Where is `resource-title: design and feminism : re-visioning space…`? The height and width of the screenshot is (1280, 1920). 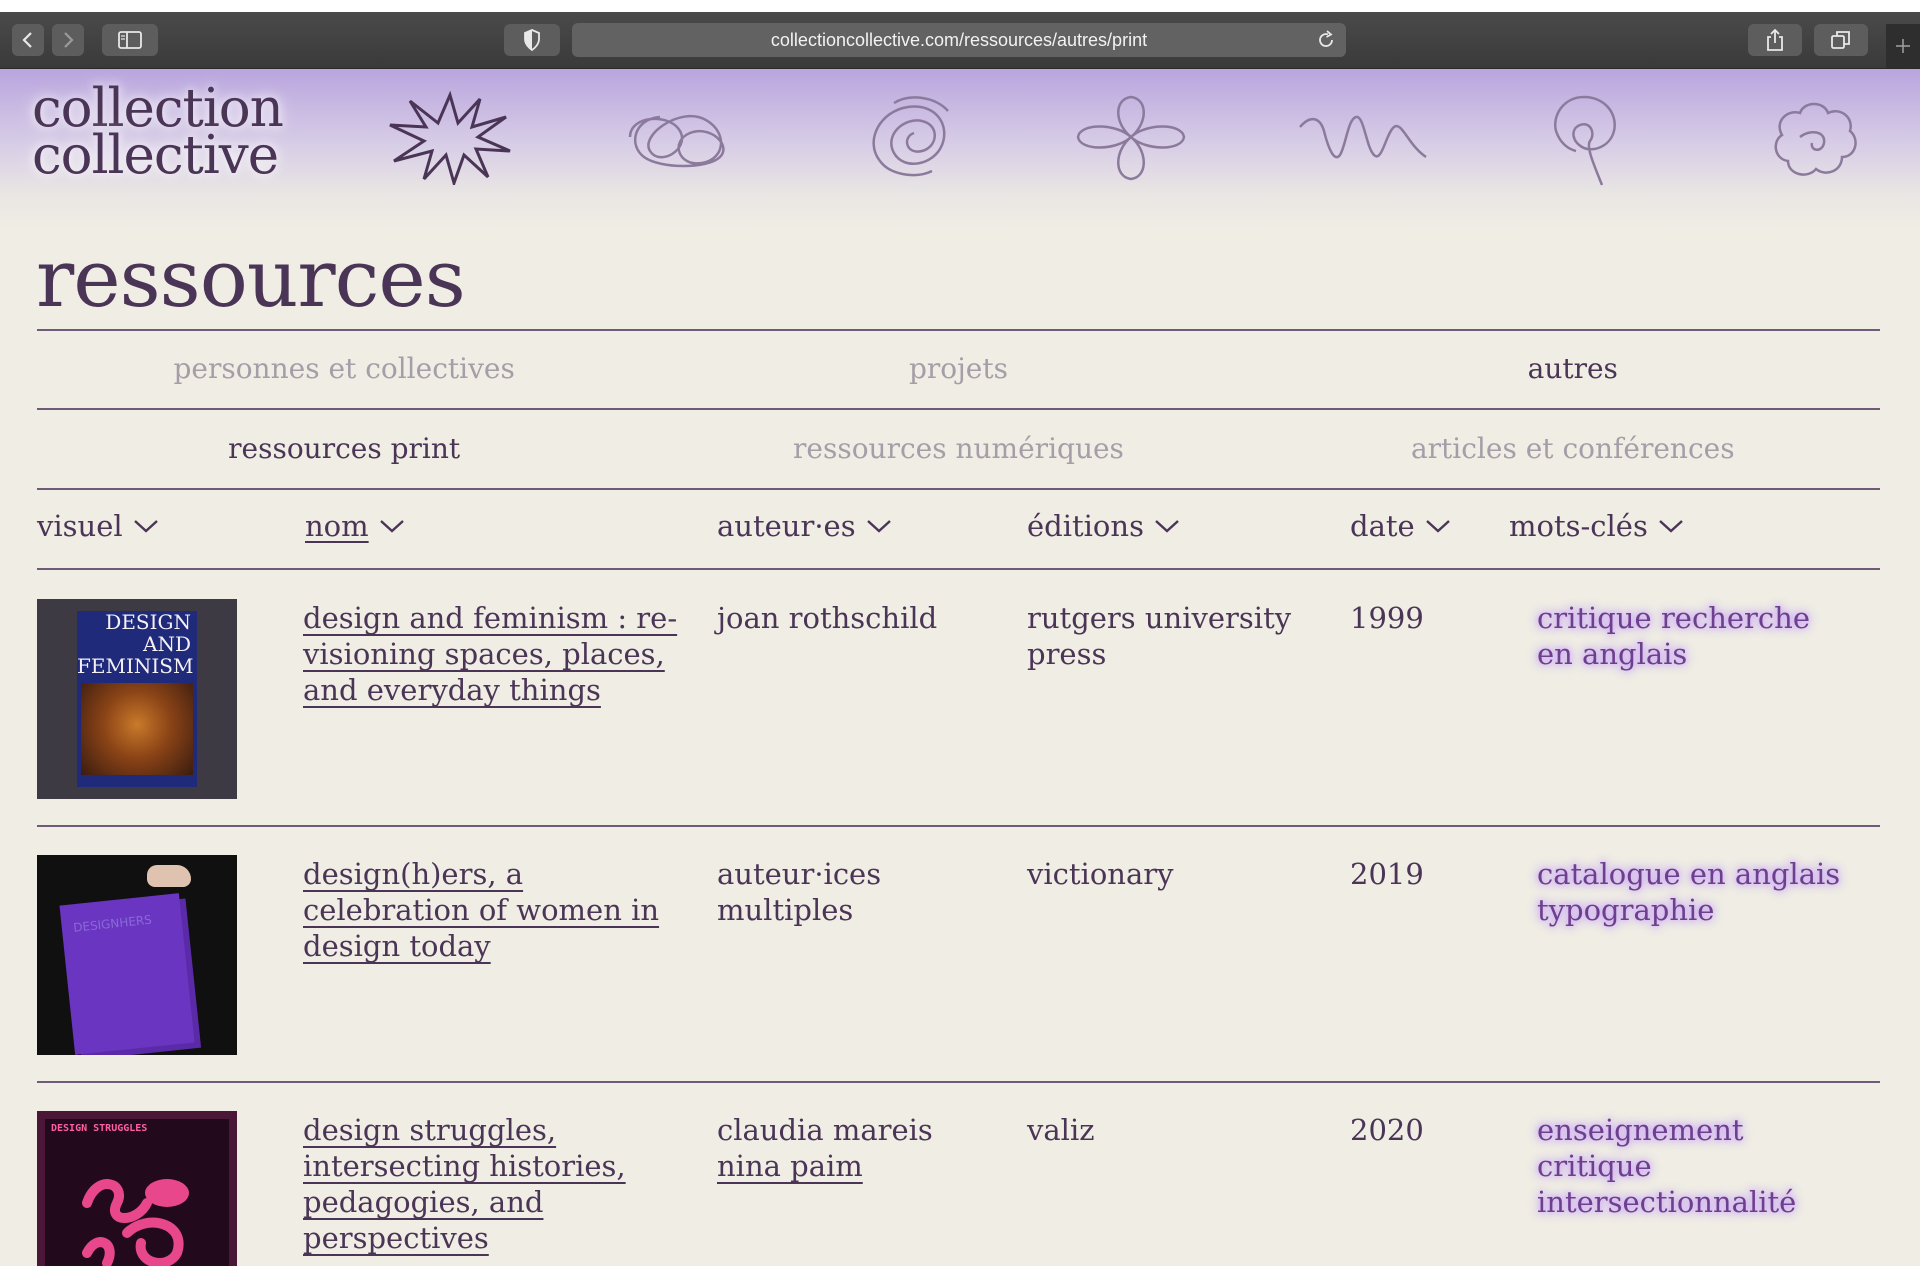
resource-title: design and feminism : re-visioning space… is located at coordinates (498, 654).